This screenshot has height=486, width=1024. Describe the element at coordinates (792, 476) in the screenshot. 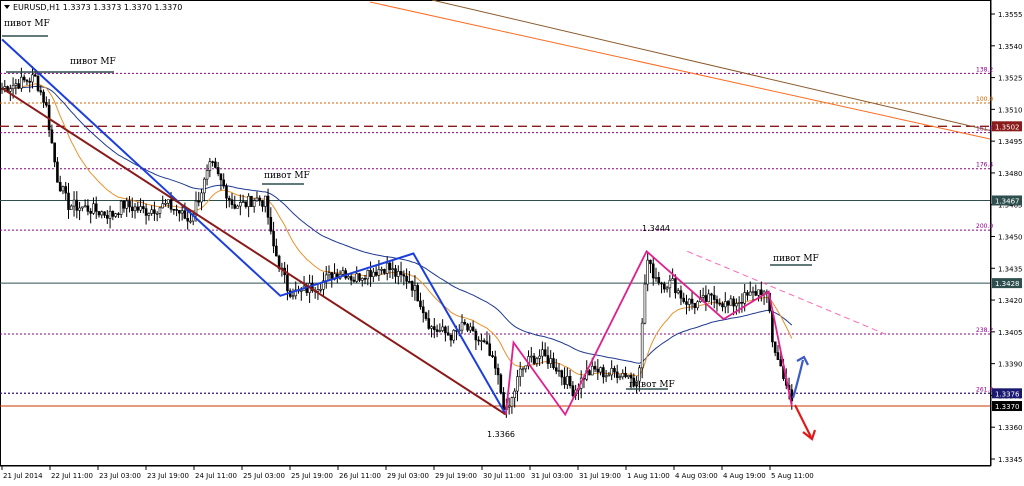

I see `time-tick-label: 5 Aug 11:00` at that location.